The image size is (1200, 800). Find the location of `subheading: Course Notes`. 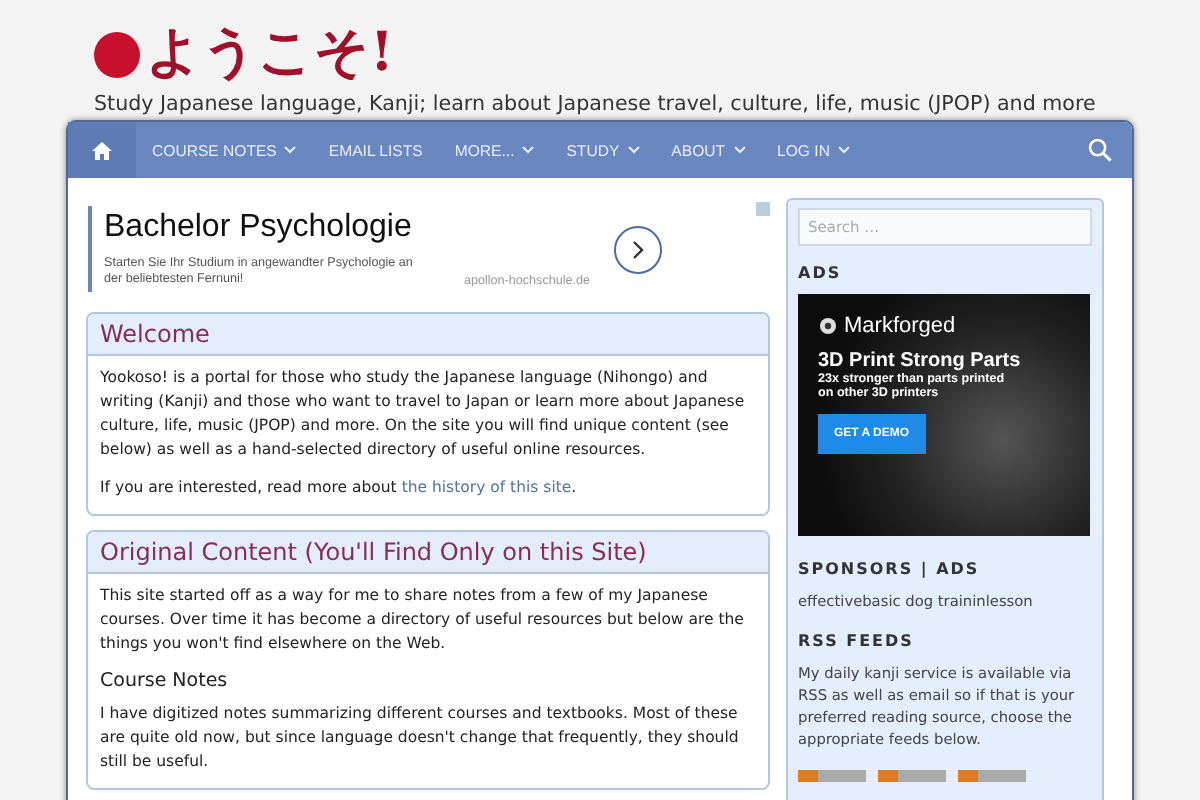

subheading: Course Notes is located at coordinates (165, 681).